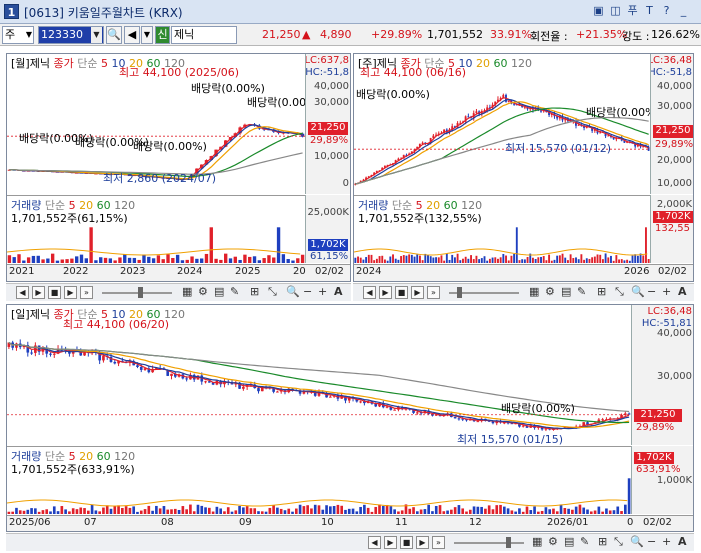 This screenshot has height=553, width=701. I want to click on current-price: 21,250, so click(281, 34).